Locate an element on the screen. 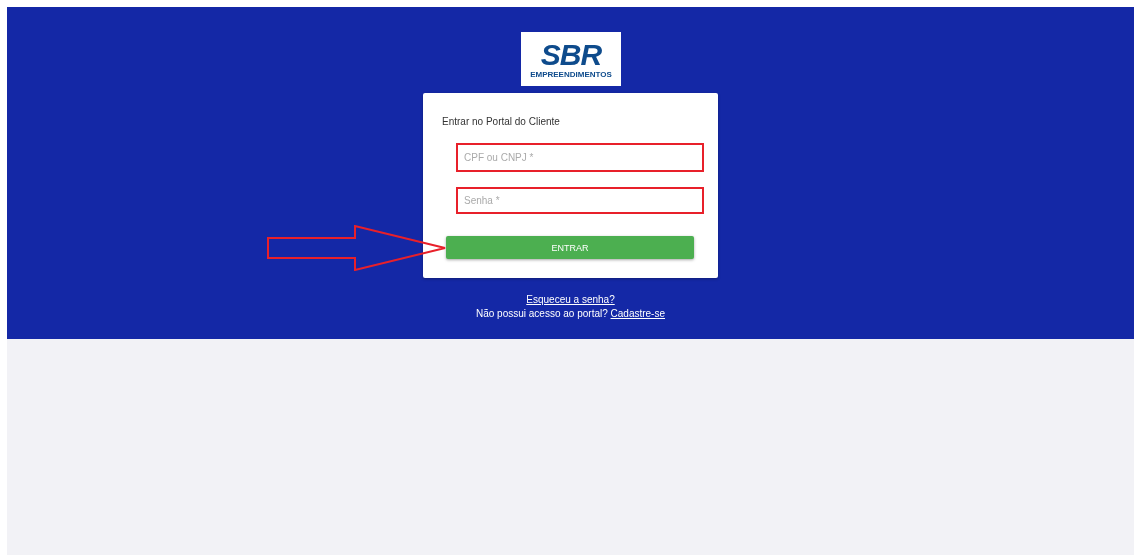  input-field: Senha * is located at coordinates (580, 200).